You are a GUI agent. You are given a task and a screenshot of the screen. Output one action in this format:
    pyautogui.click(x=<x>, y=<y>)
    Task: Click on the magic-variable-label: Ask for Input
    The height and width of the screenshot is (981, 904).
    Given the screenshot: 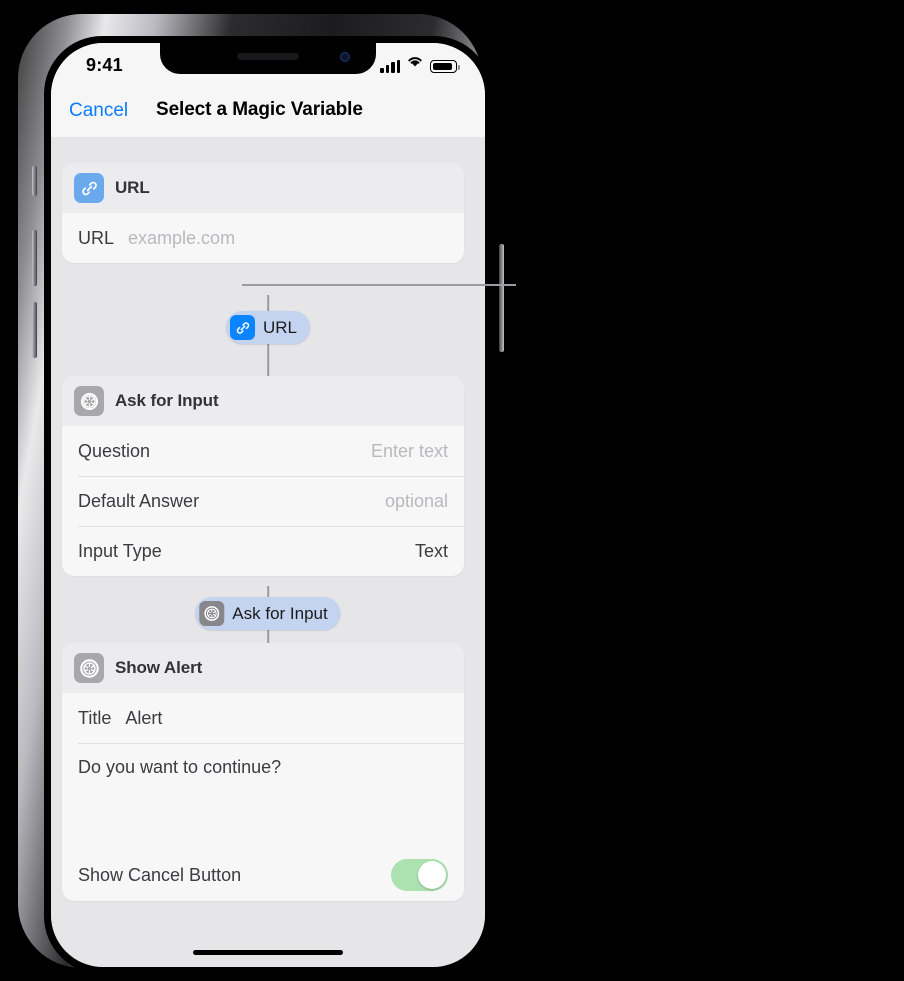 What is the action you would take?
    pyautogui.click(x=280, y=613)
    